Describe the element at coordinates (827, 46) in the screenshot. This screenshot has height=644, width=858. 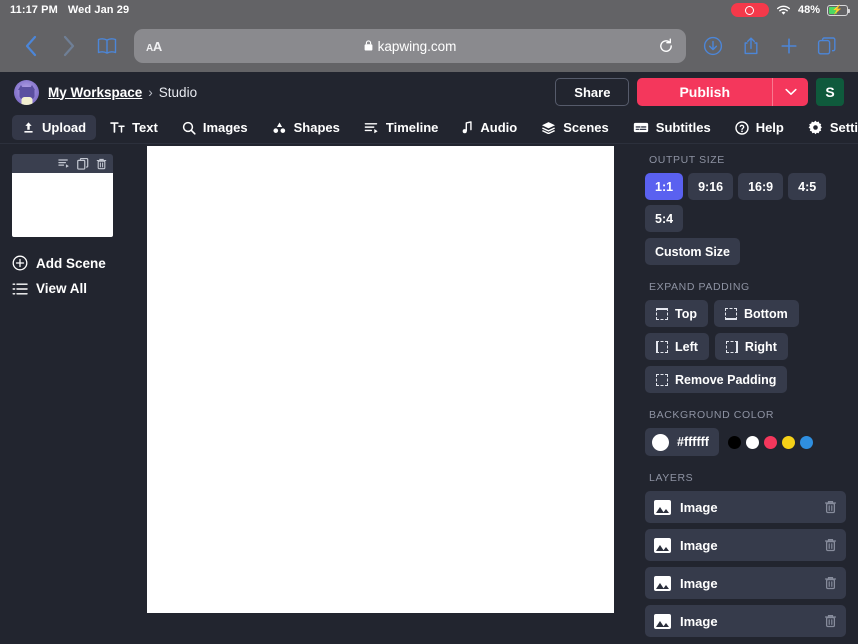
I see `tabs-icon` at that location.